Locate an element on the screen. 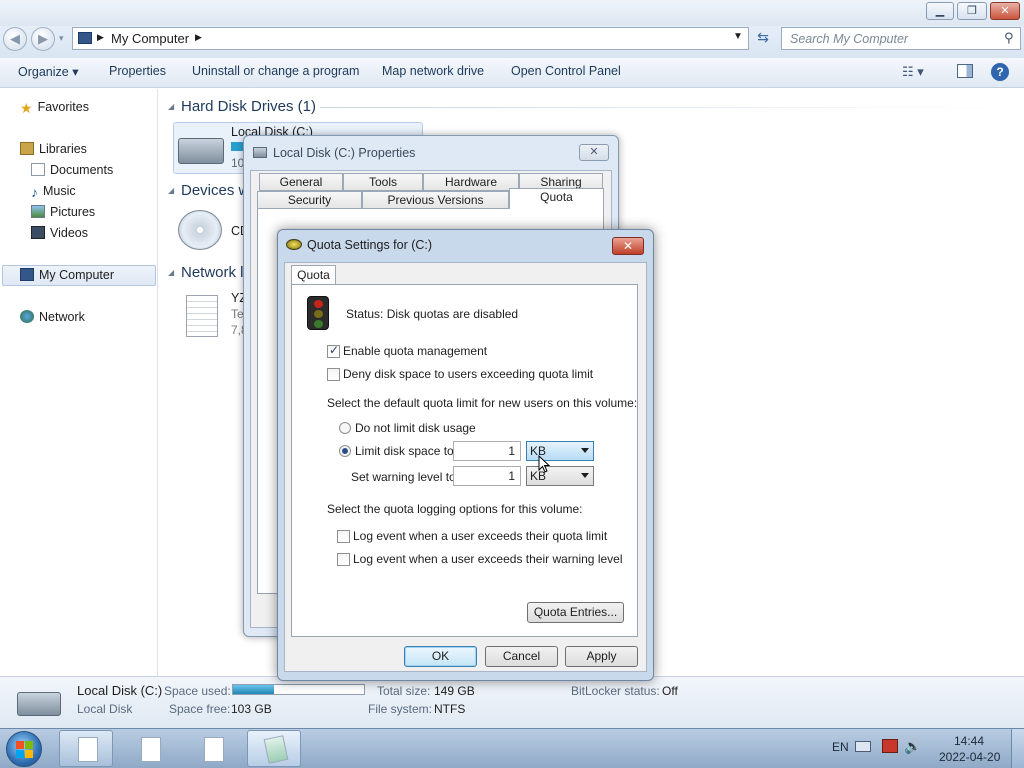 The width and height of the screenshot is (1024, 768). nav-my-computer-label: My Computer is located at coordinates (77, 275).